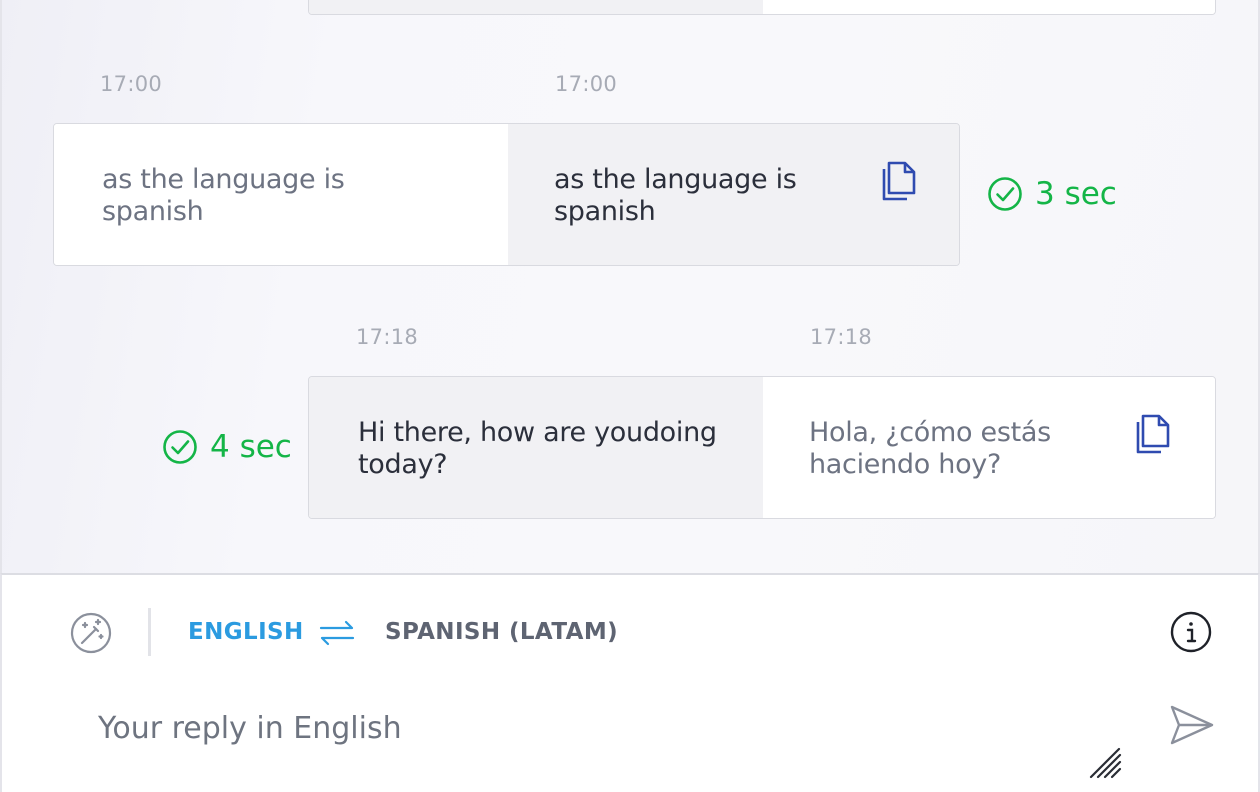  What do you see at coordinates (841, 337) in the screenshot?
I see `message-target-time: 17:18` at bounding box center [841, 337].